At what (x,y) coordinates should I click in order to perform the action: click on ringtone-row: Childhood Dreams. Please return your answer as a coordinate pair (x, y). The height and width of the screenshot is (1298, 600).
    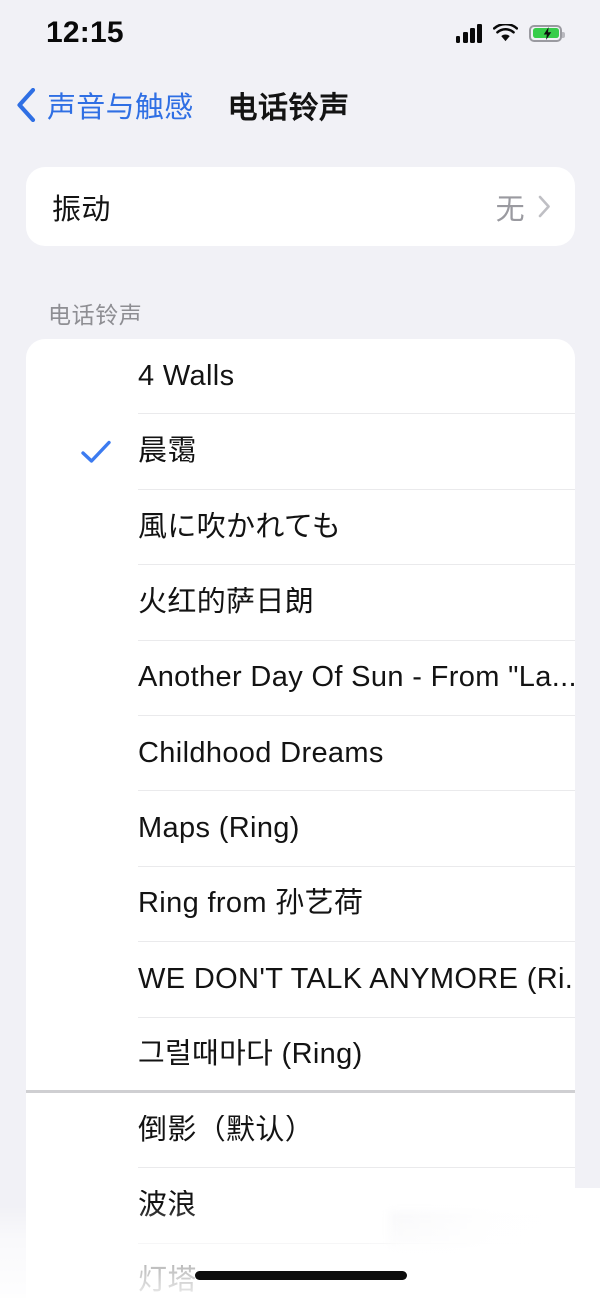
    Looking at the image, I should click on (300, 754).